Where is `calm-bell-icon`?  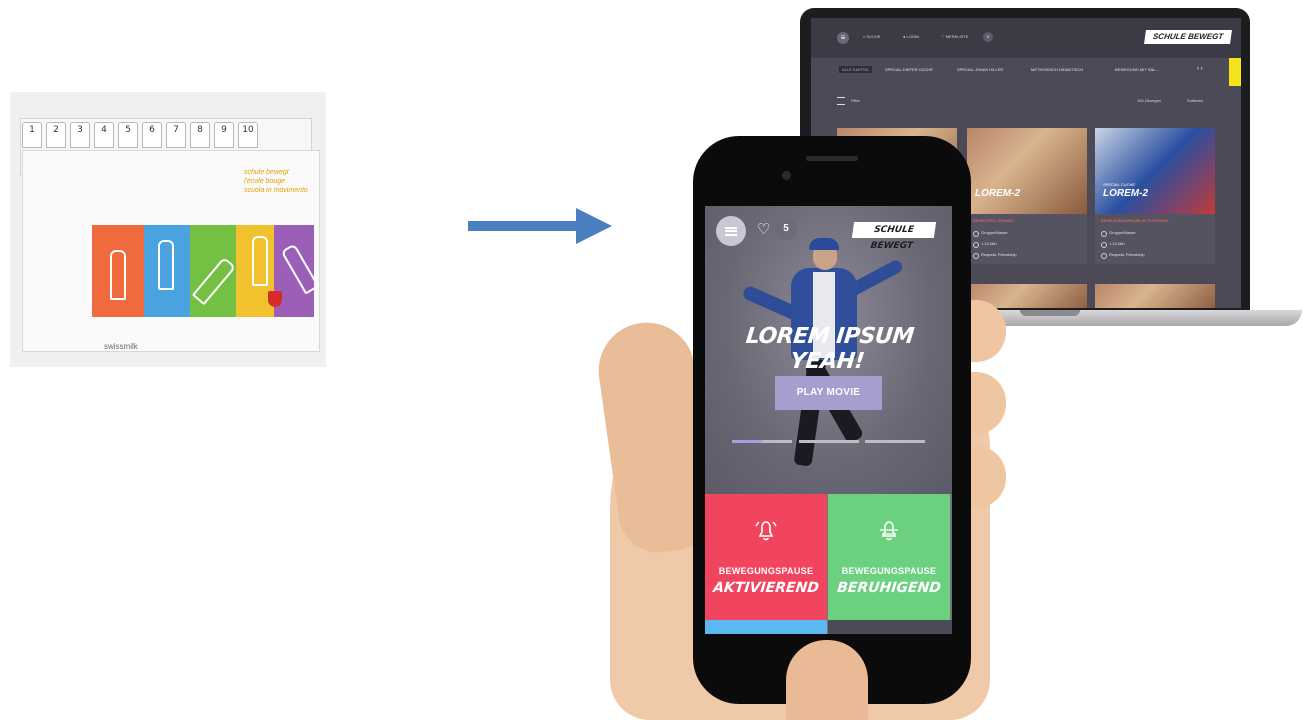 calm-bell-icon is located at coordinates (889, 533).